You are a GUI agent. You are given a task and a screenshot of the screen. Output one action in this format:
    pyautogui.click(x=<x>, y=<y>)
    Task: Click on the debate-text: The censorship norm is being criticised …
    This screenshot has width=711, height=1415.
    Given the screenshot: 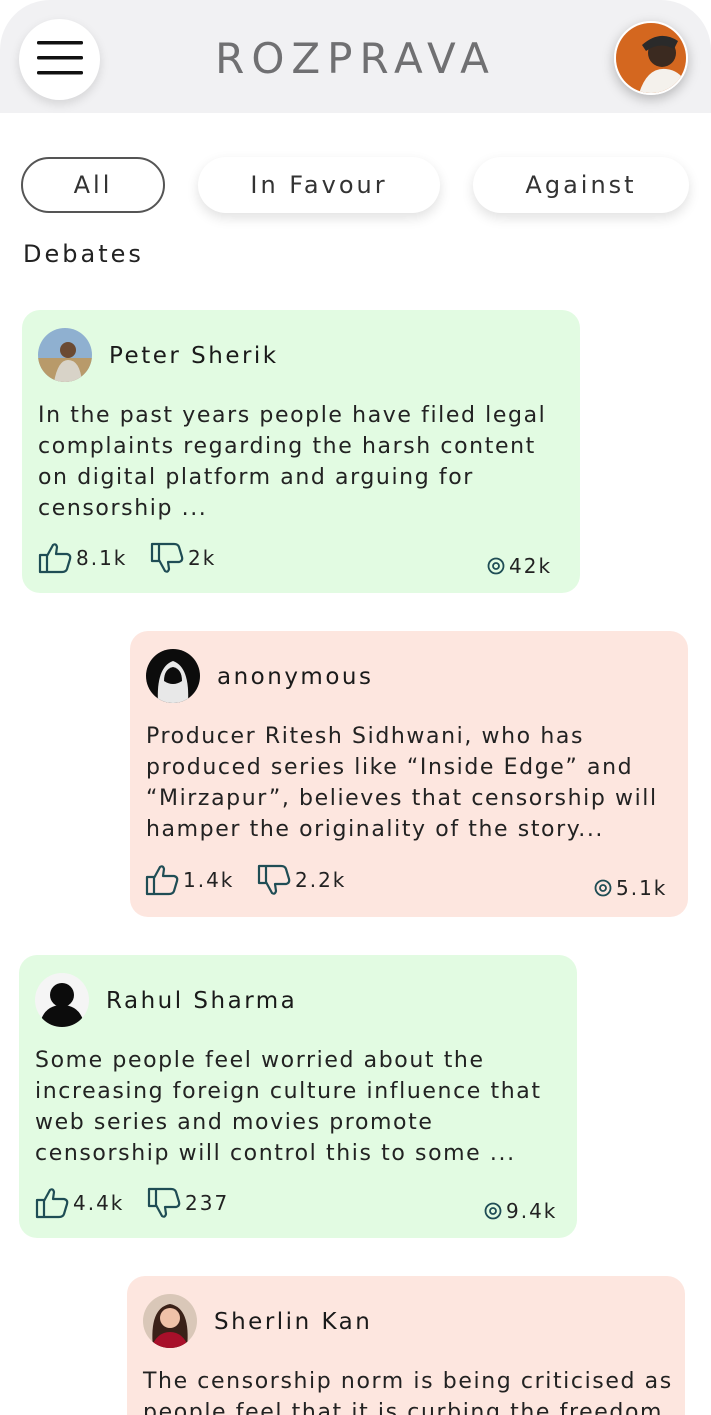 What is the action you would take?
    pyautogui.click(x=408, y=1392)
    